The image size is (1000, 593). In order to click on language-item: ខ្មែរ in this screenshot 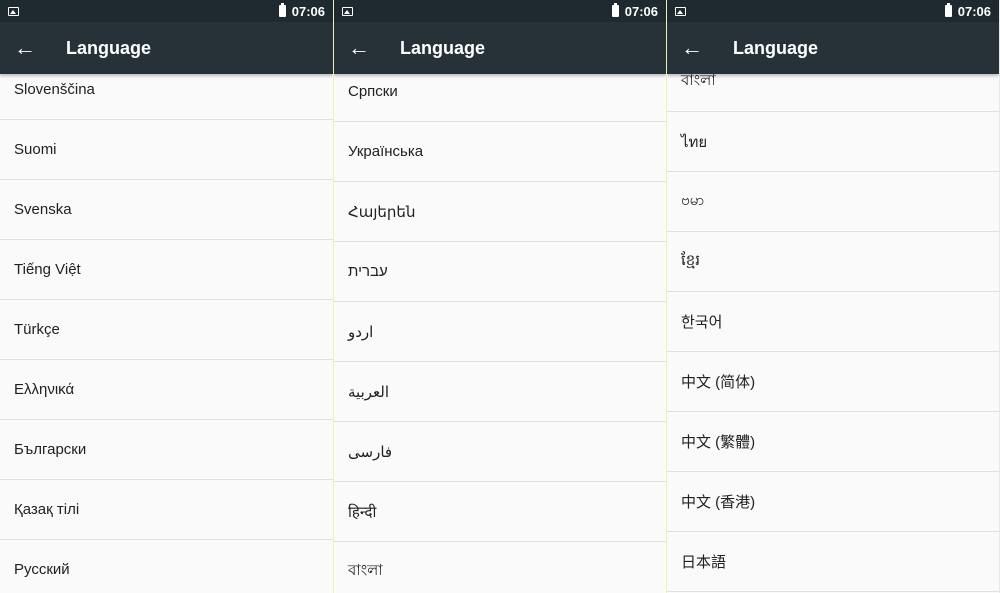, I will do `click(833, 262)`.